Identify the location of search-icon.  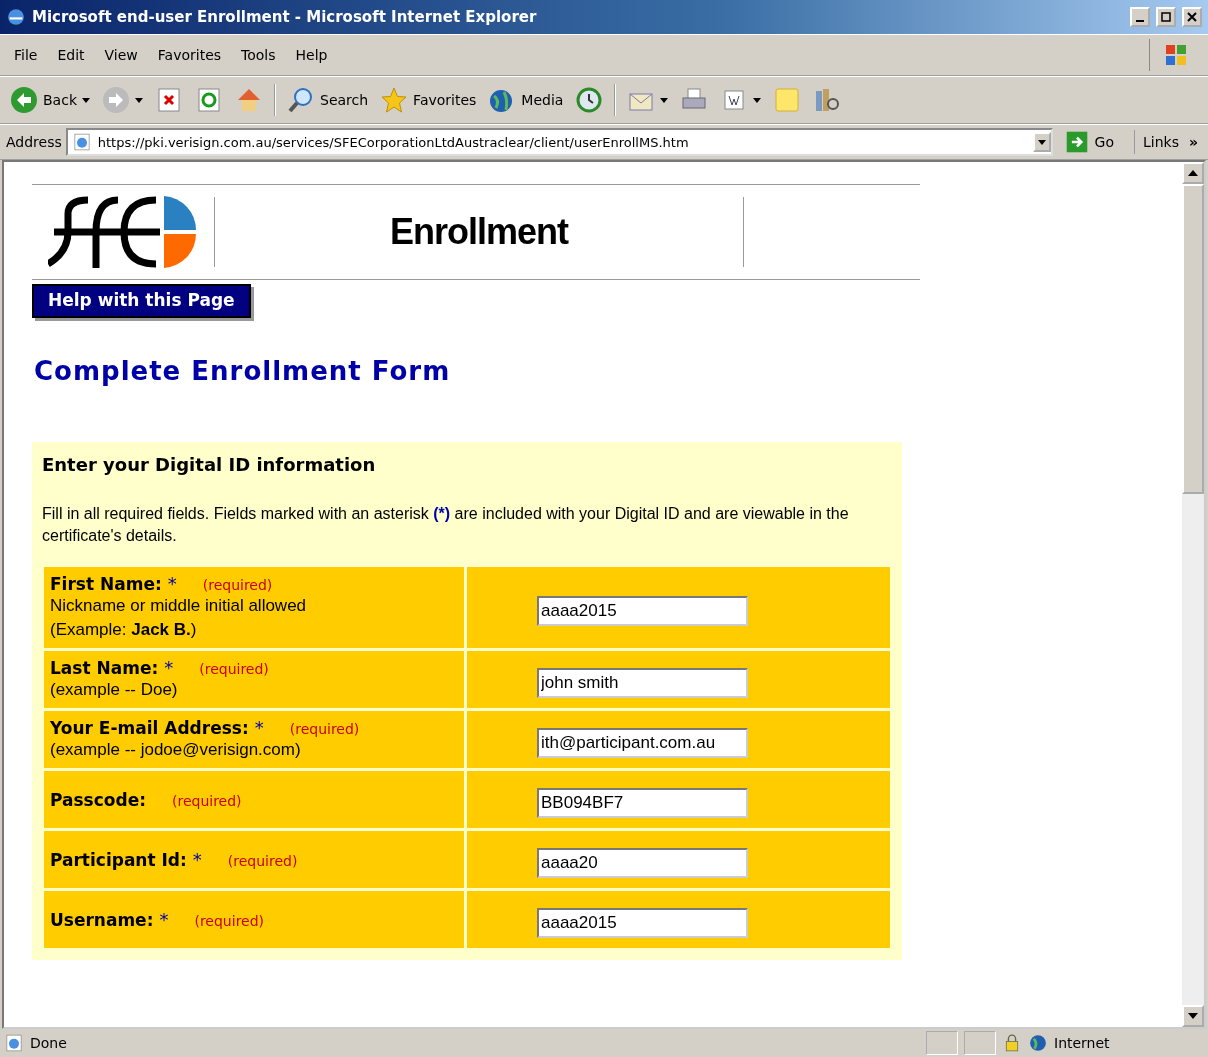
(301, 100).